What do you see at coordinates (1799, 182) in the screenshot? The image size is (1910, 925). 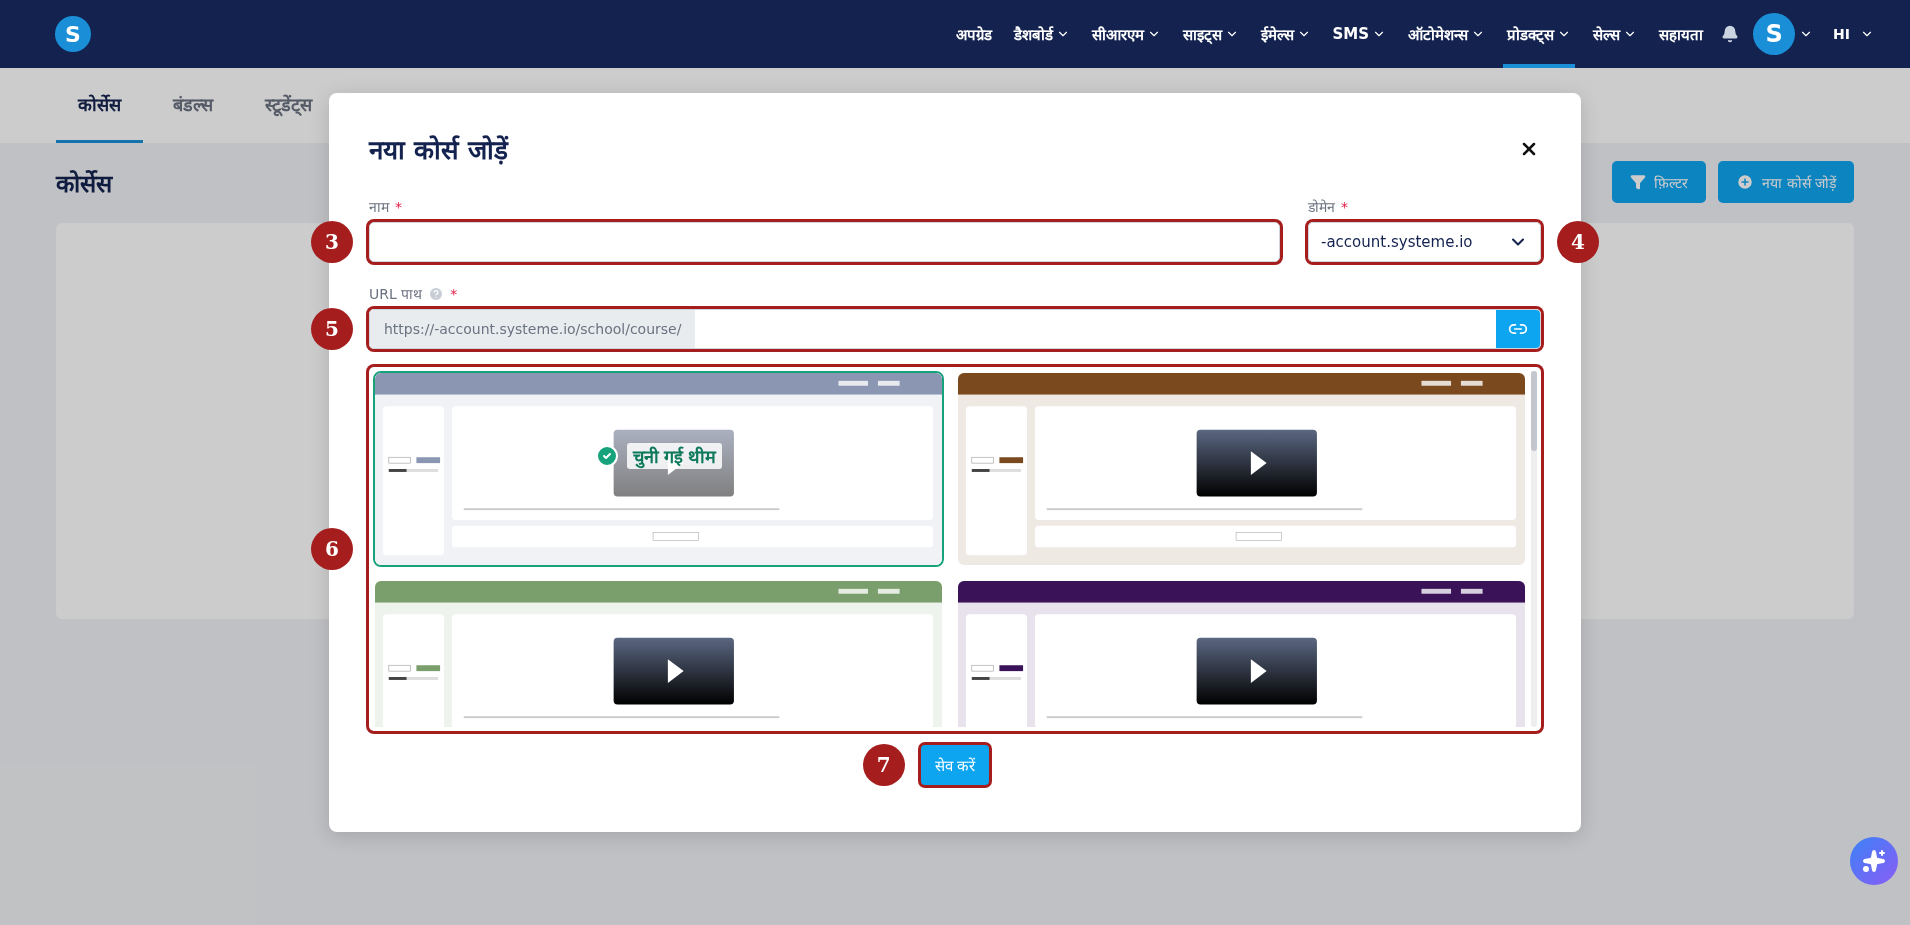 I see `button-label: नया कोर्स जोड़ें` at bounding box center [1799, 182].